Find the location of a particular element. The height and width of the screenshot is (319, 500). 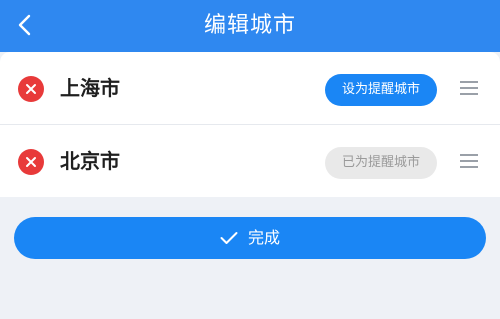

reminder-city-badge: 已为提醒城市 is located at coordinates (381, 163).